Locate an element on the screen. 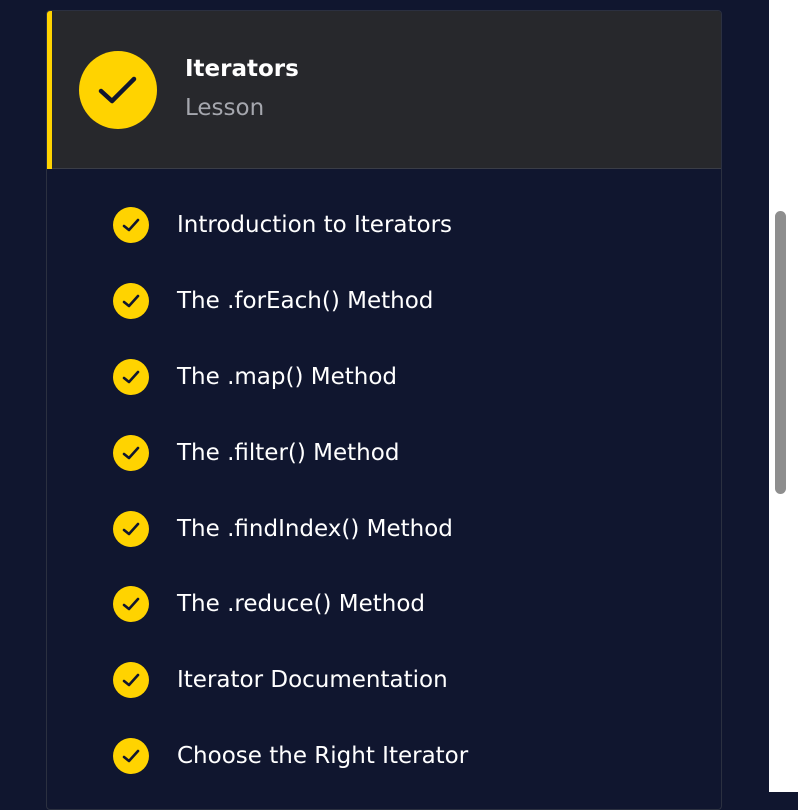 This screenshot has height=810, width=798. lesson-item: Choose the Right Iterator is located at coordinates (393, 756).